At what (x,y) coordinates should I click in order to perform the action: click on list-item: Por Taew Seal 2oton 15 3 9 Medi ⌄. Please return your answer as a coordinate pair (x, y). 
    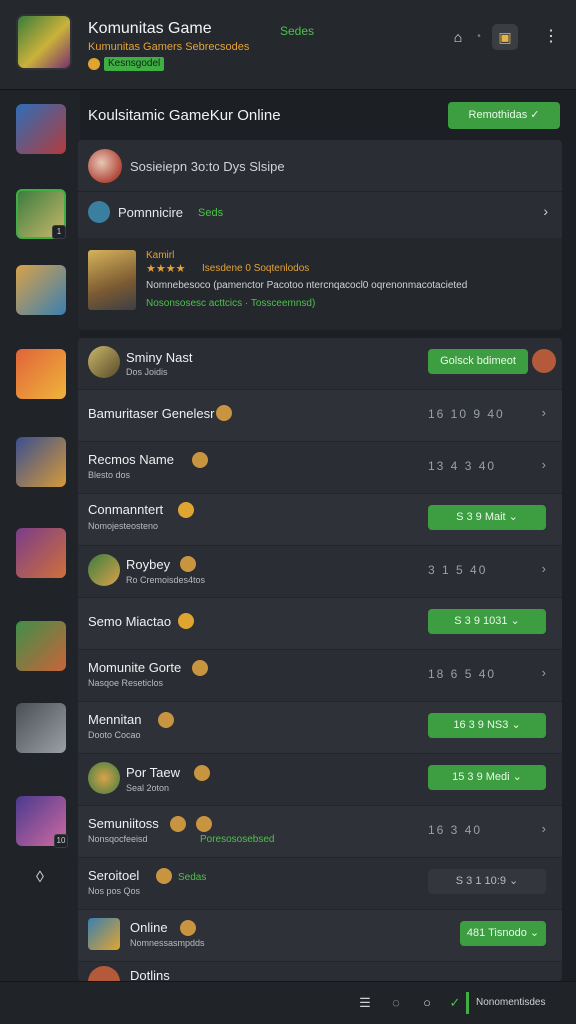
    Looking at the image, I should click on (320, 780).